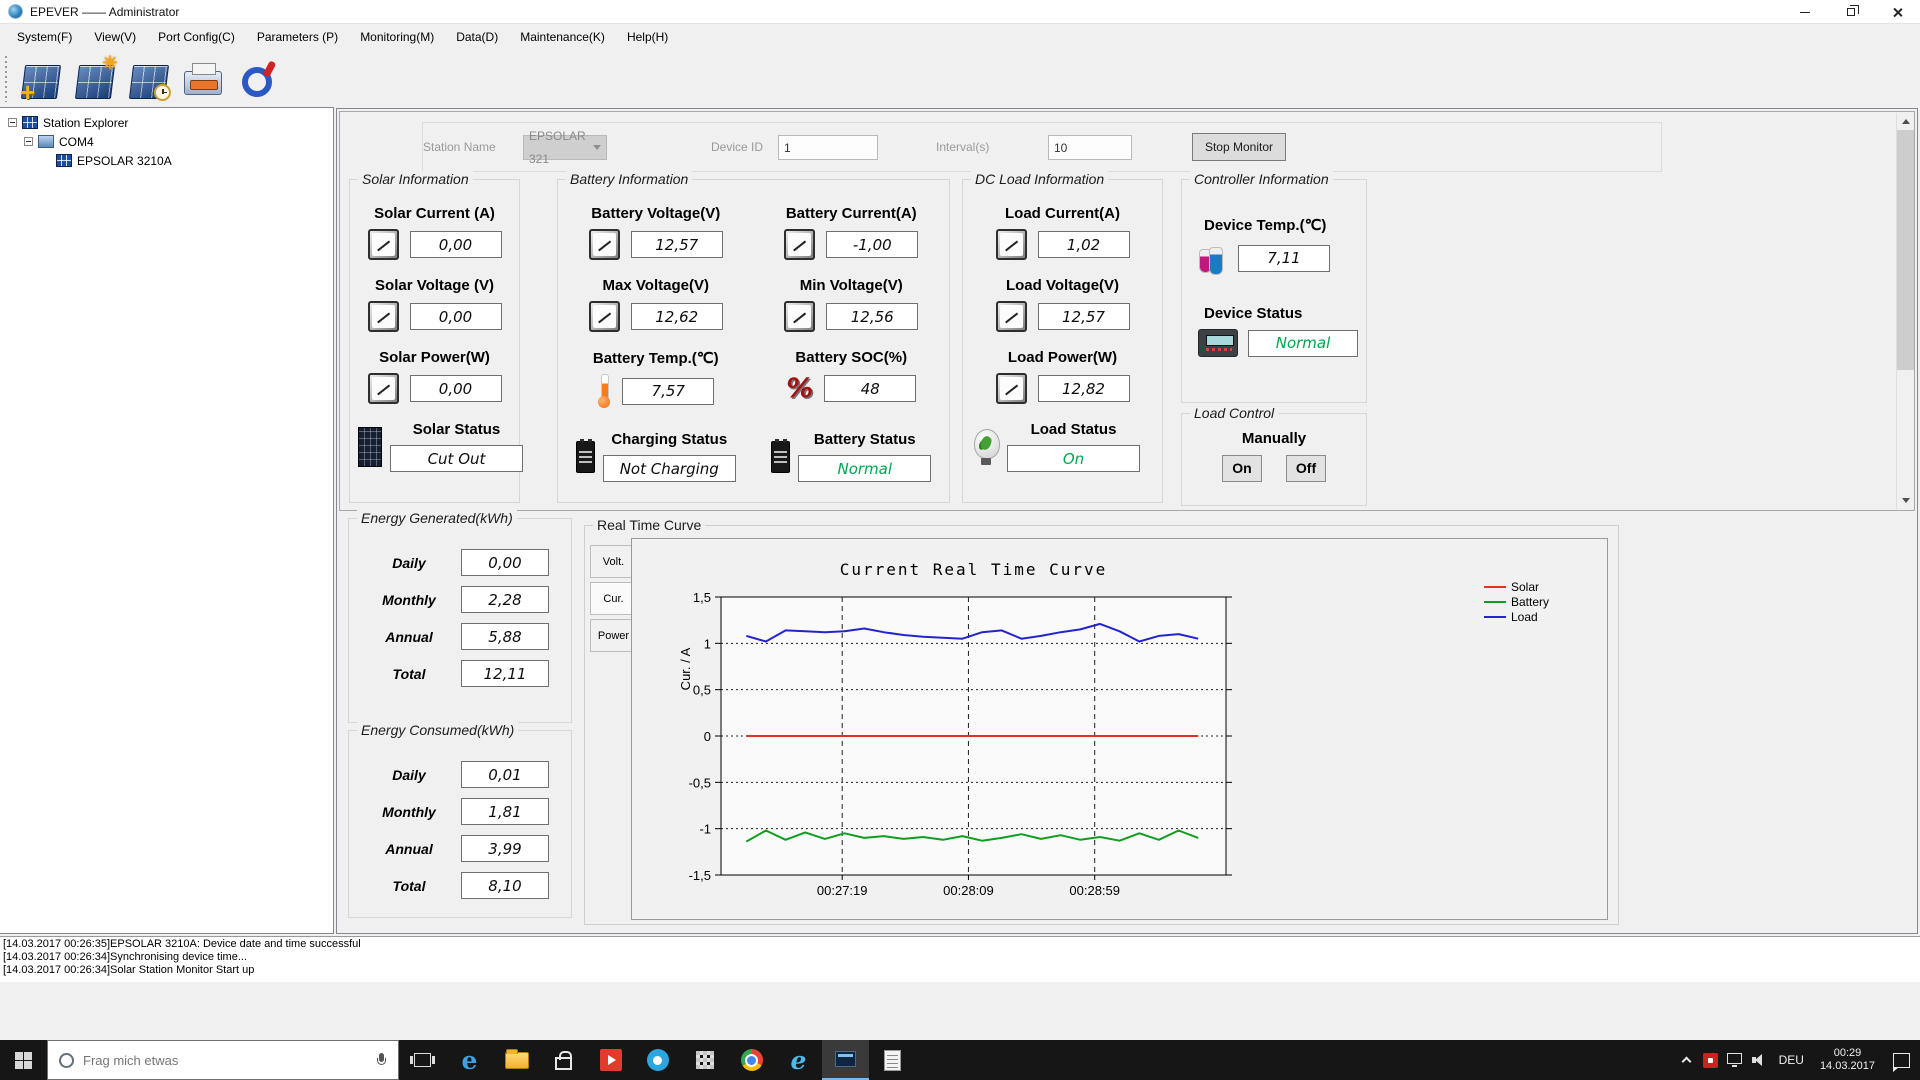 The width and height of the screenshot is (1920, 1080). What do you see at coordinates (828, 147) in the screenshot?
I see `device-id-input` at bounding box center [828, 147].